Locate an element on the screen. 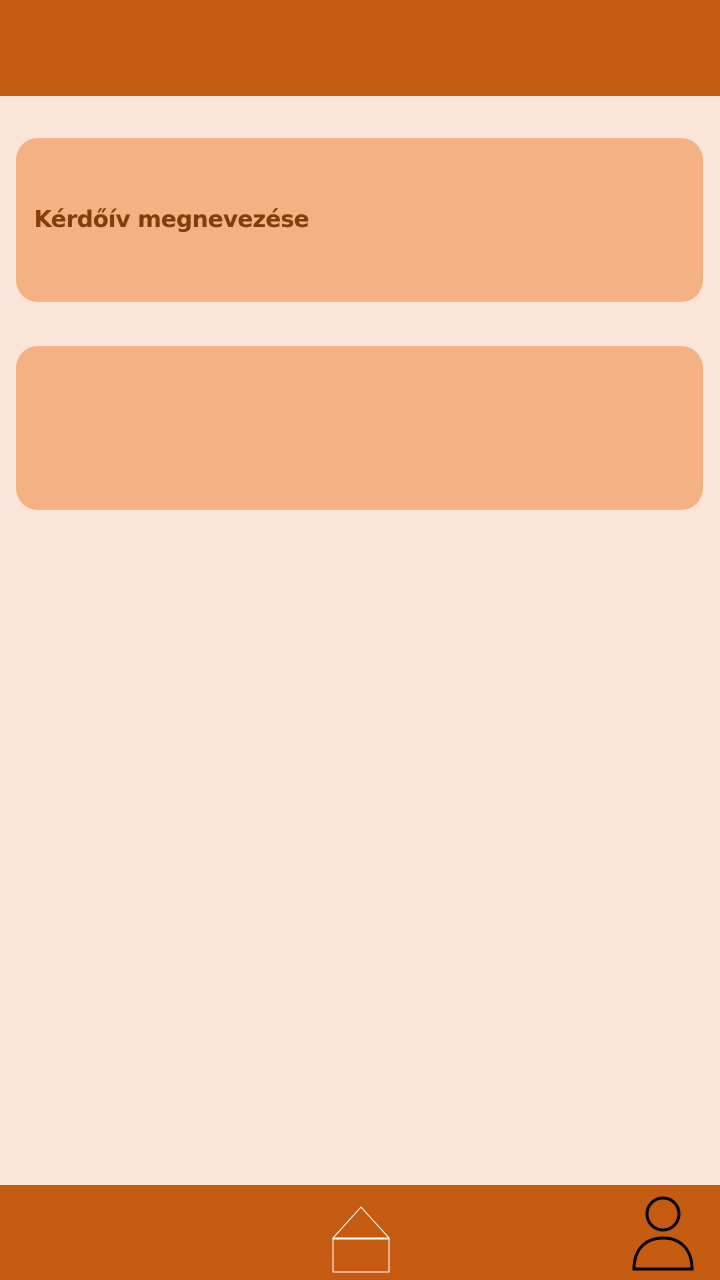 This screenshot has height=1280, width=720. profile-button is located at coordinates (662, 1233).